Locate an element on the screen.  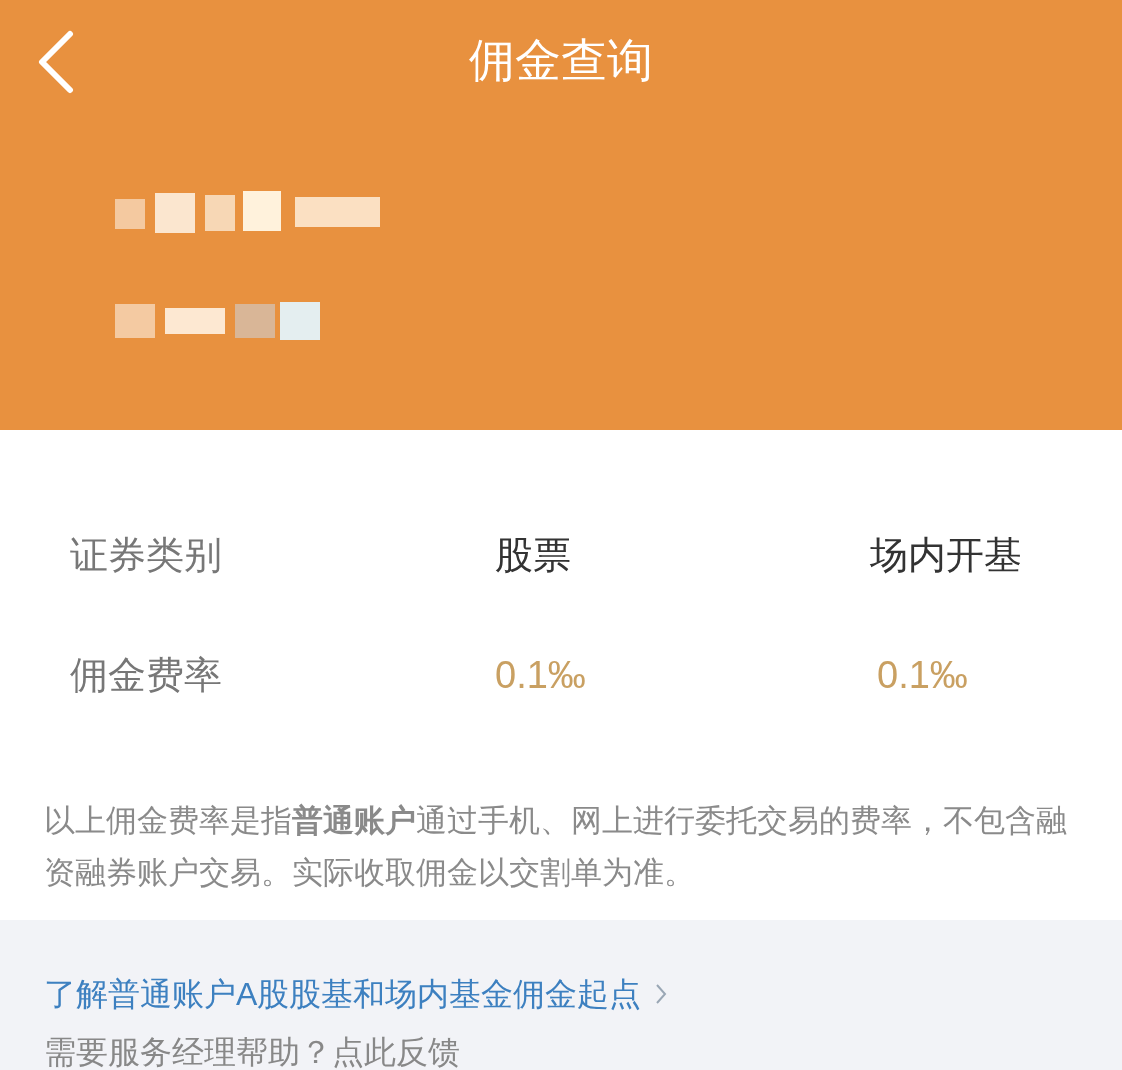
back-icon is located at coordinates (56, 62).